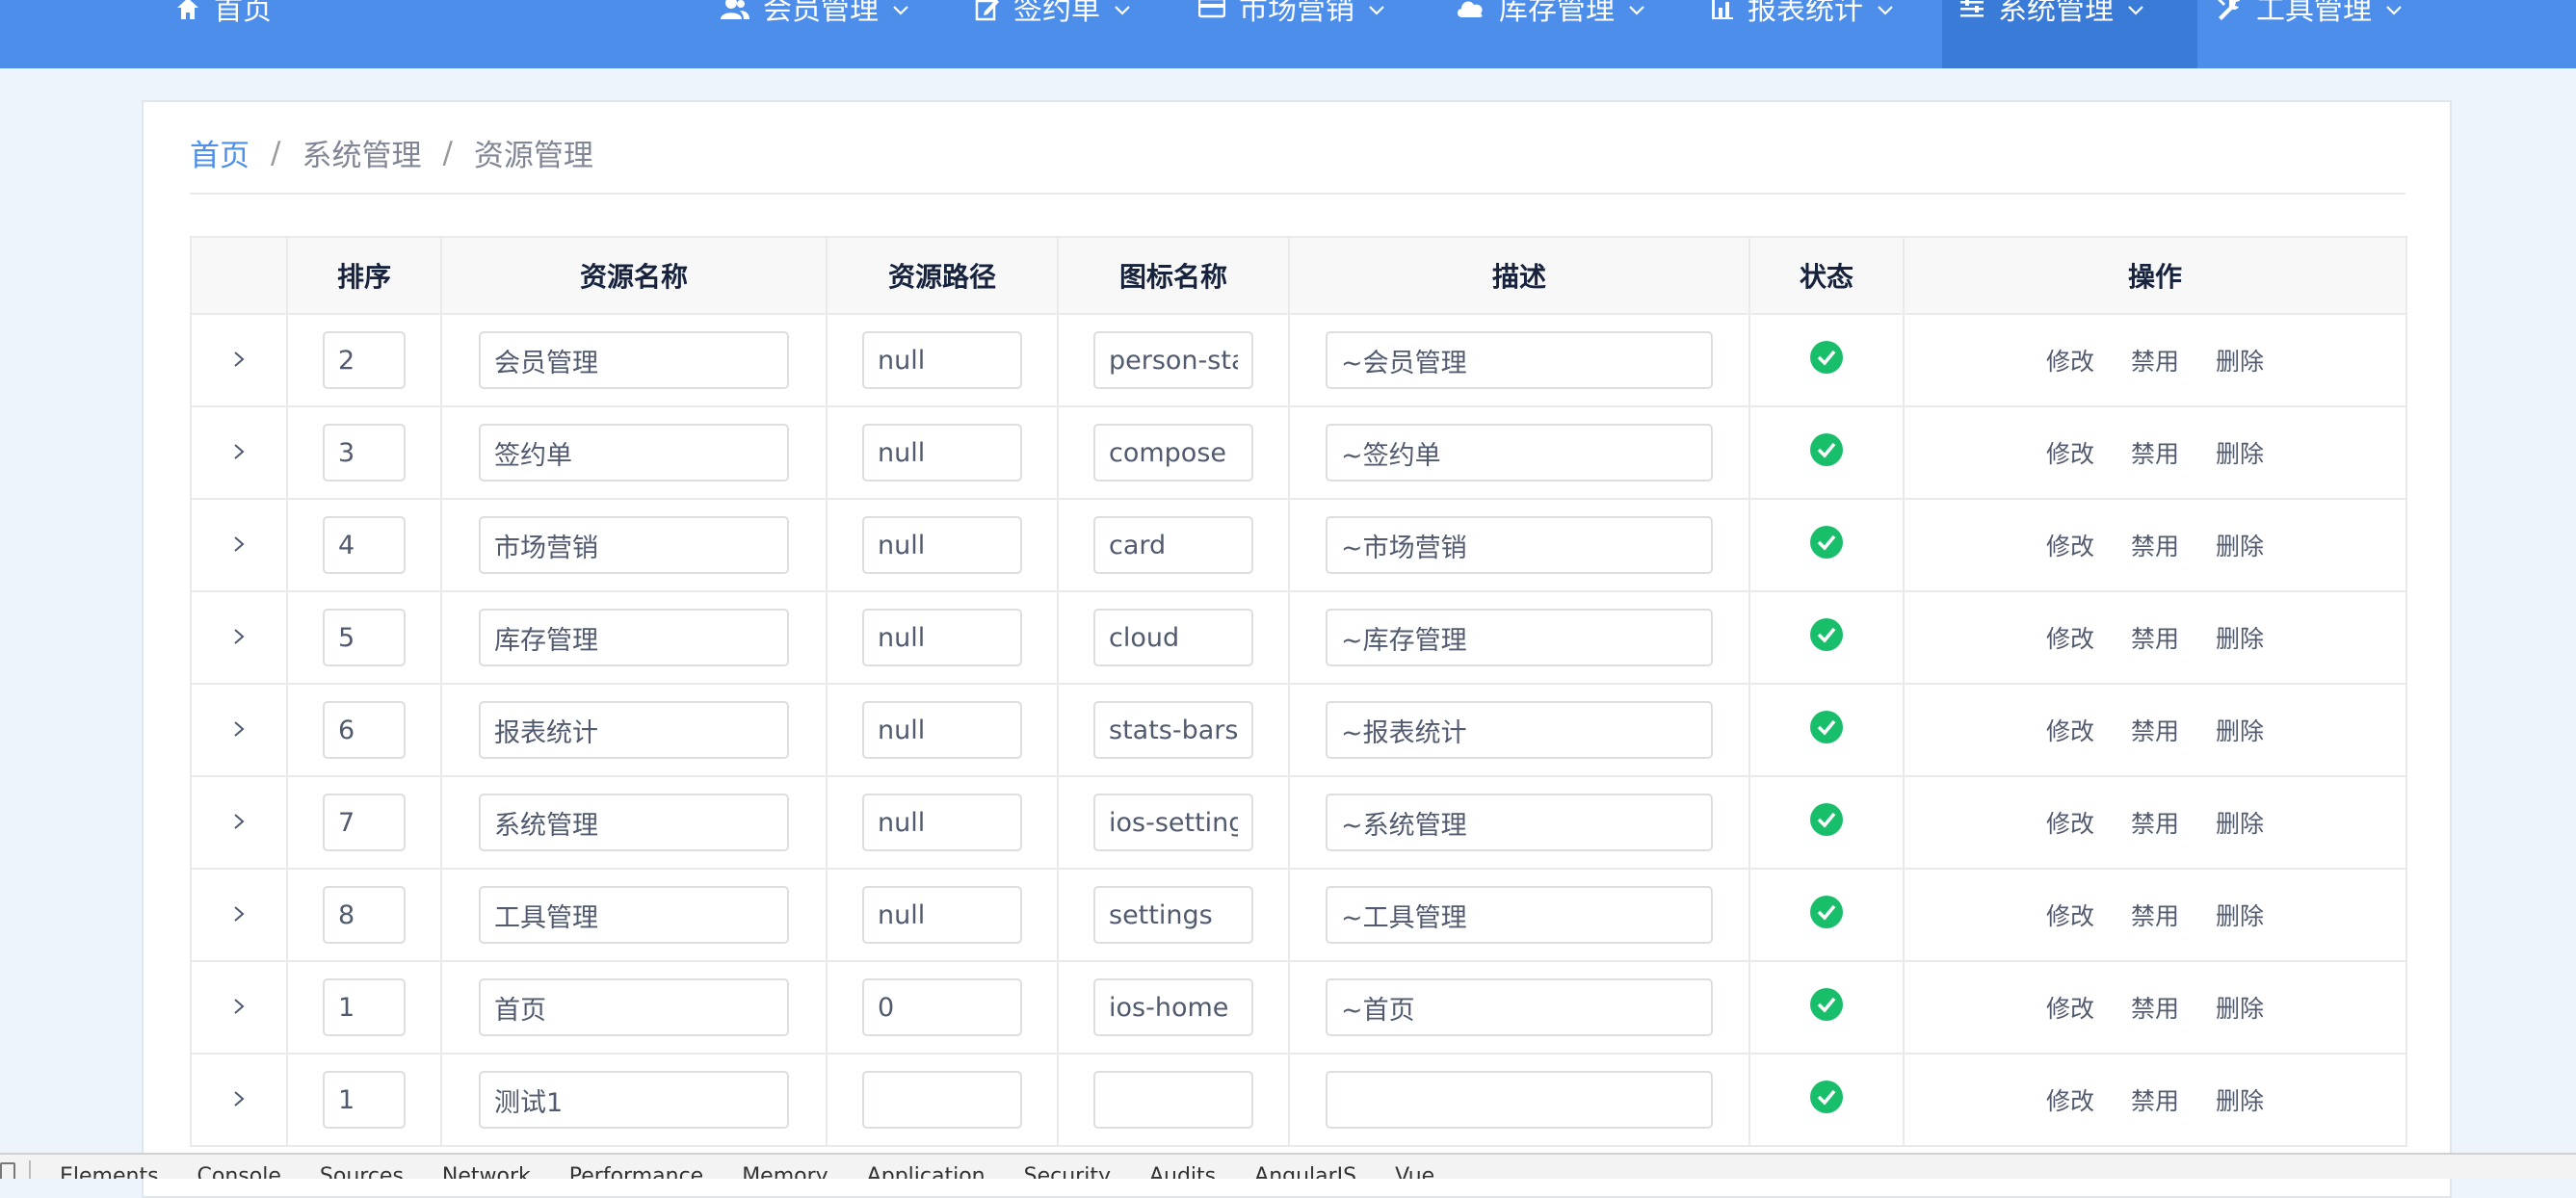 This screenshot has width=2576, height=1198. What do you see at coordinates (1886, 11) in the screenshot?
I see `chevron-down-icon` at bounding box center [1886, 11].